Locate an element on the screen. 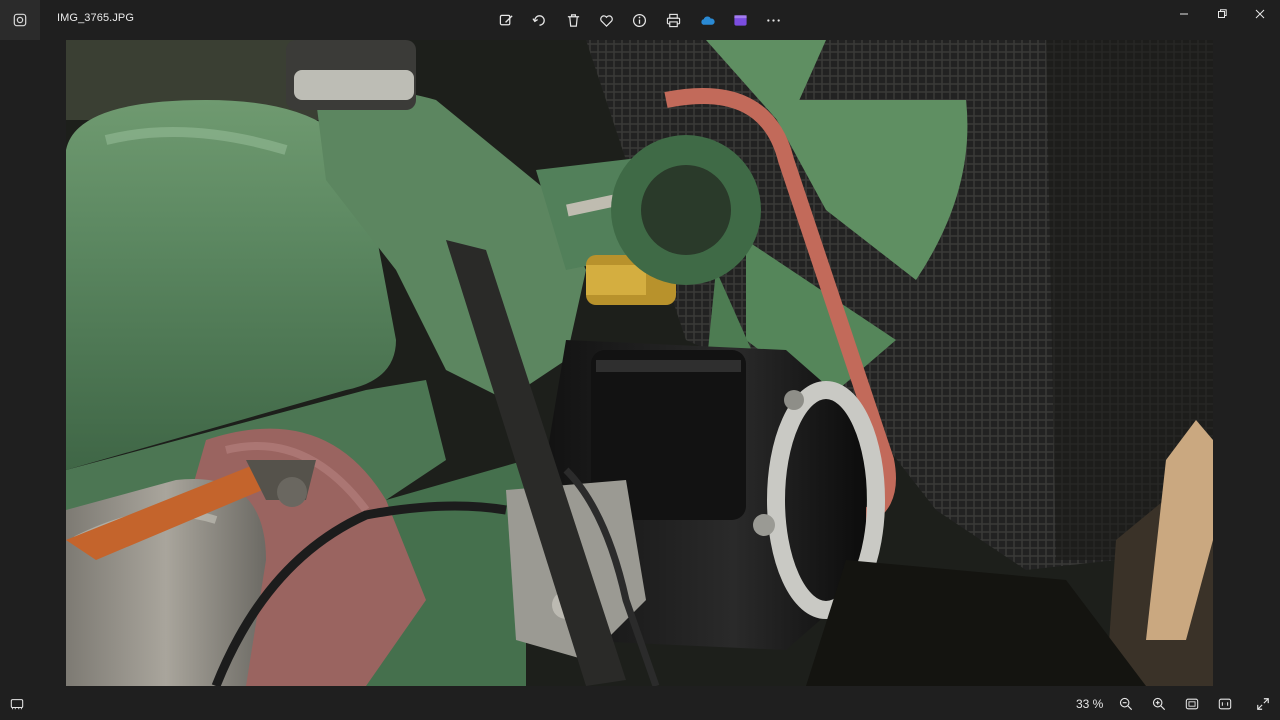 This screenshot has width=1280, height=720. title-bar: IMG_3765.JPG is located at coordinates (640, 20).